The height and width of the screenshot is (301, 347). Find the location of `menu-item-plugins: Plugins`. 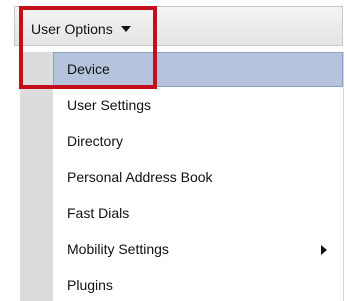

menu-item-plugins: Plugins is located at coordinates (198, 284).